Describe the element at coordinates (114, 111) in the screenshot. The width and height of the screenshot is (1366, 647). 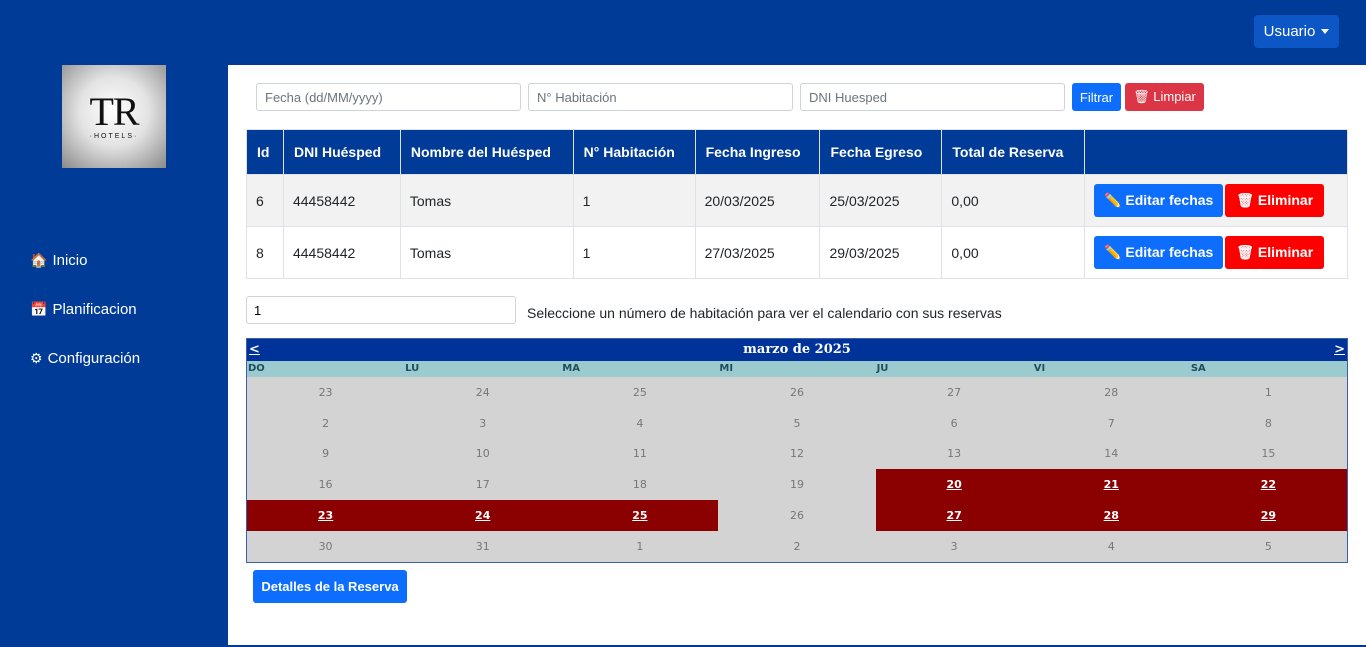
I see `logo-text: TR` at that location.